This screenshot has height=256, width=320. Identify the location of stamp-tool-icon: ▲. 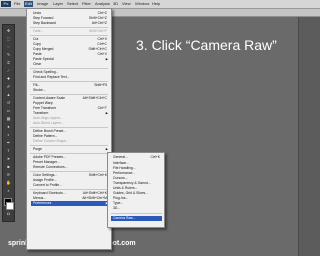
(8, 95).